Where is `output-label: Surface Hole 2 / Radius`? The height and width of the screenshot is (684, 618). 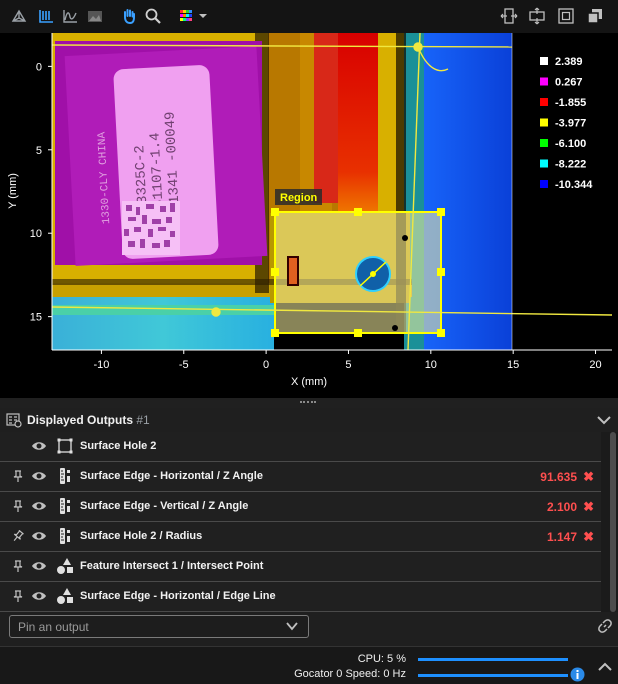
output-label: Surface Hole 2 / Radius is located at coordinates (141, 536).